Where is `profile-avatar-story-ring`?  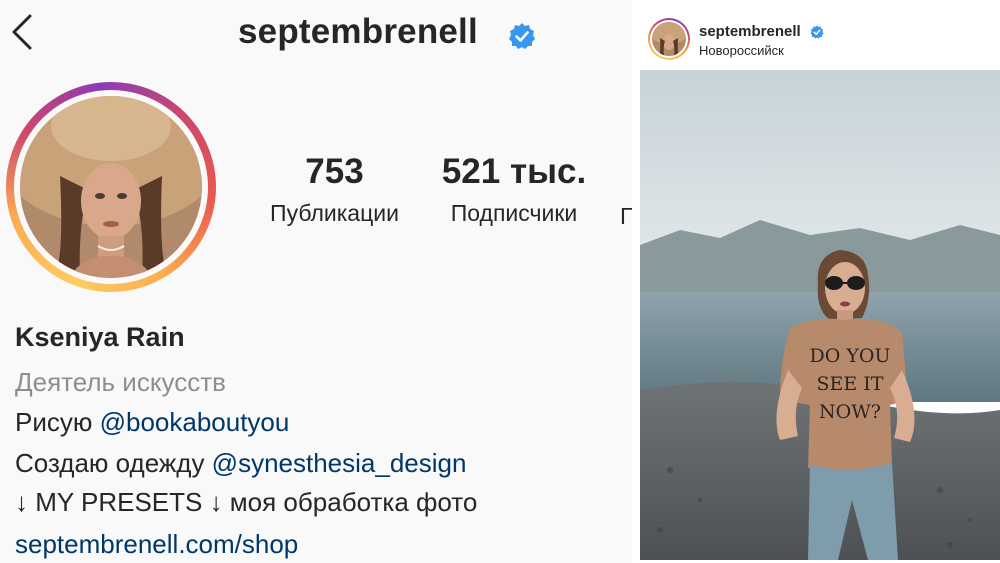
profile-avatar-story-ring is located at coordinates (111, 187).